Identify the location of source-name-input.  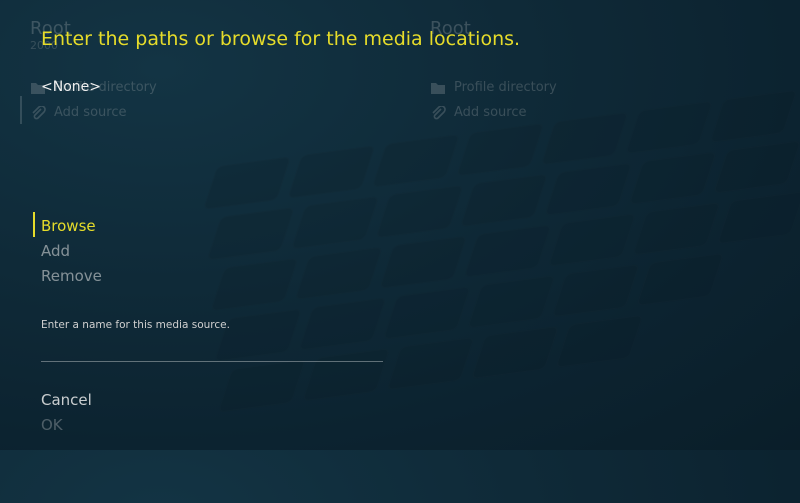
(212, 351).